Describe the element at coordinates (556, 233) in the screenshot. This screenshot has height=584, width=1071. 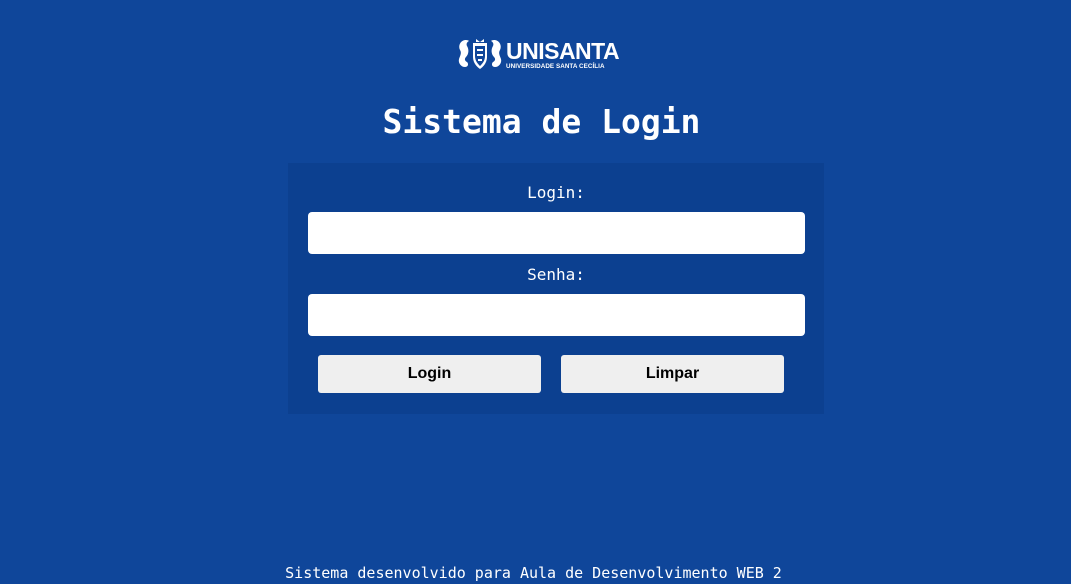
I see `login-input` at that location.